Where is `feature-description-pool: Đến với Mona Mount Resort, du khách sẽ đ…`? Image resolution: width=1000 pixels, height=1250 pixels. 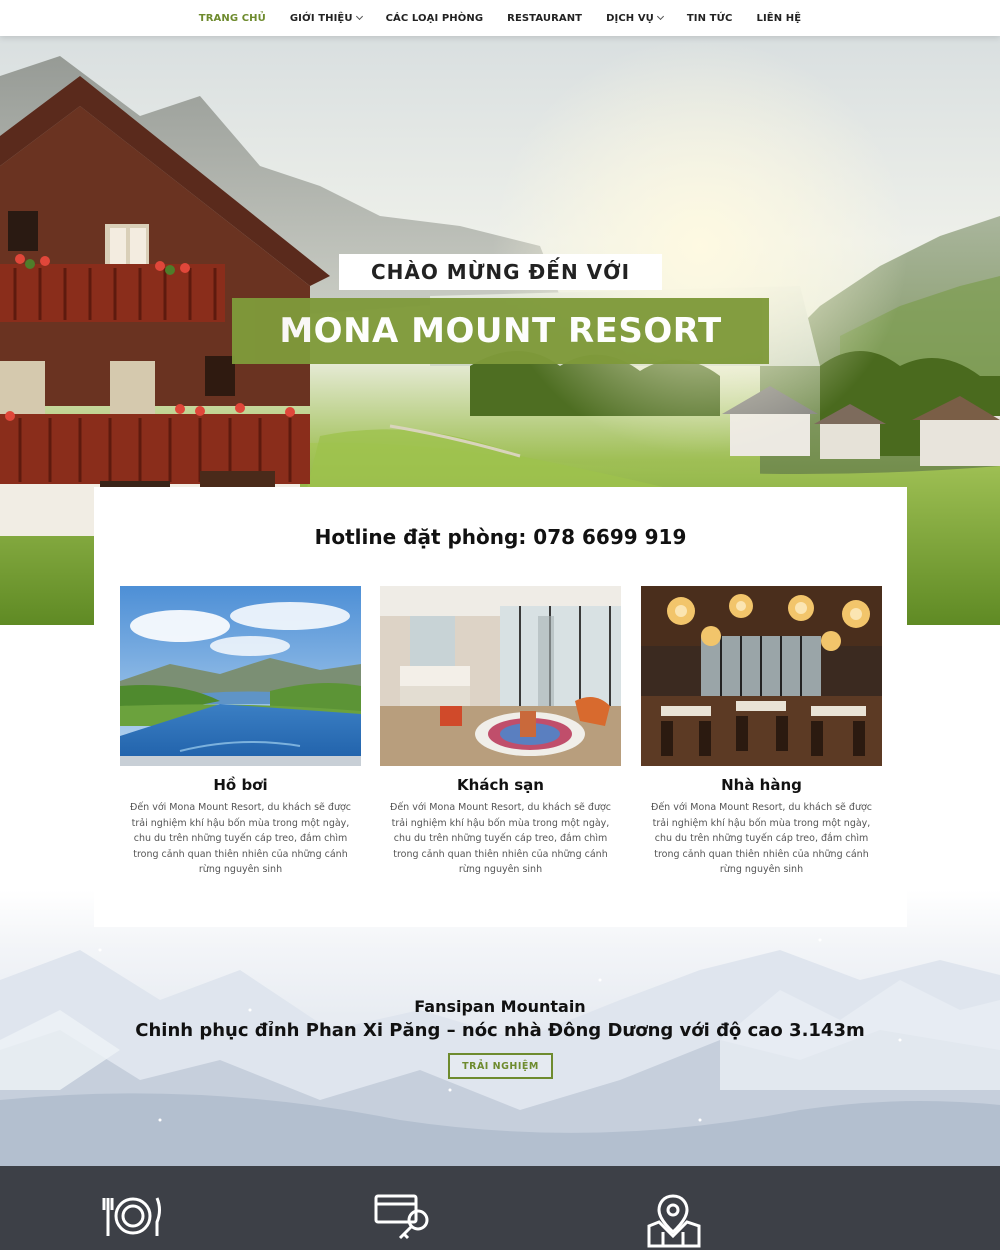
feature-description-pool: Đến với Mona Mount Resort, du khách sẽ đ… is located at coordinates (240, 838).